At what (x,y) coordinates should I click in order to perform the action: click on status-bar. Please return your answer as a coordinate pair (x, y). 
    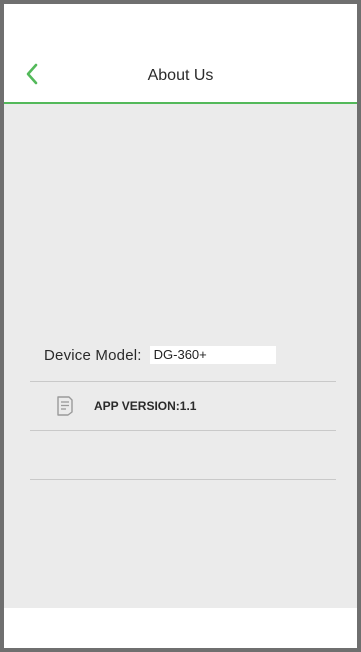
    Looking at the image, I should click on (180, 25).